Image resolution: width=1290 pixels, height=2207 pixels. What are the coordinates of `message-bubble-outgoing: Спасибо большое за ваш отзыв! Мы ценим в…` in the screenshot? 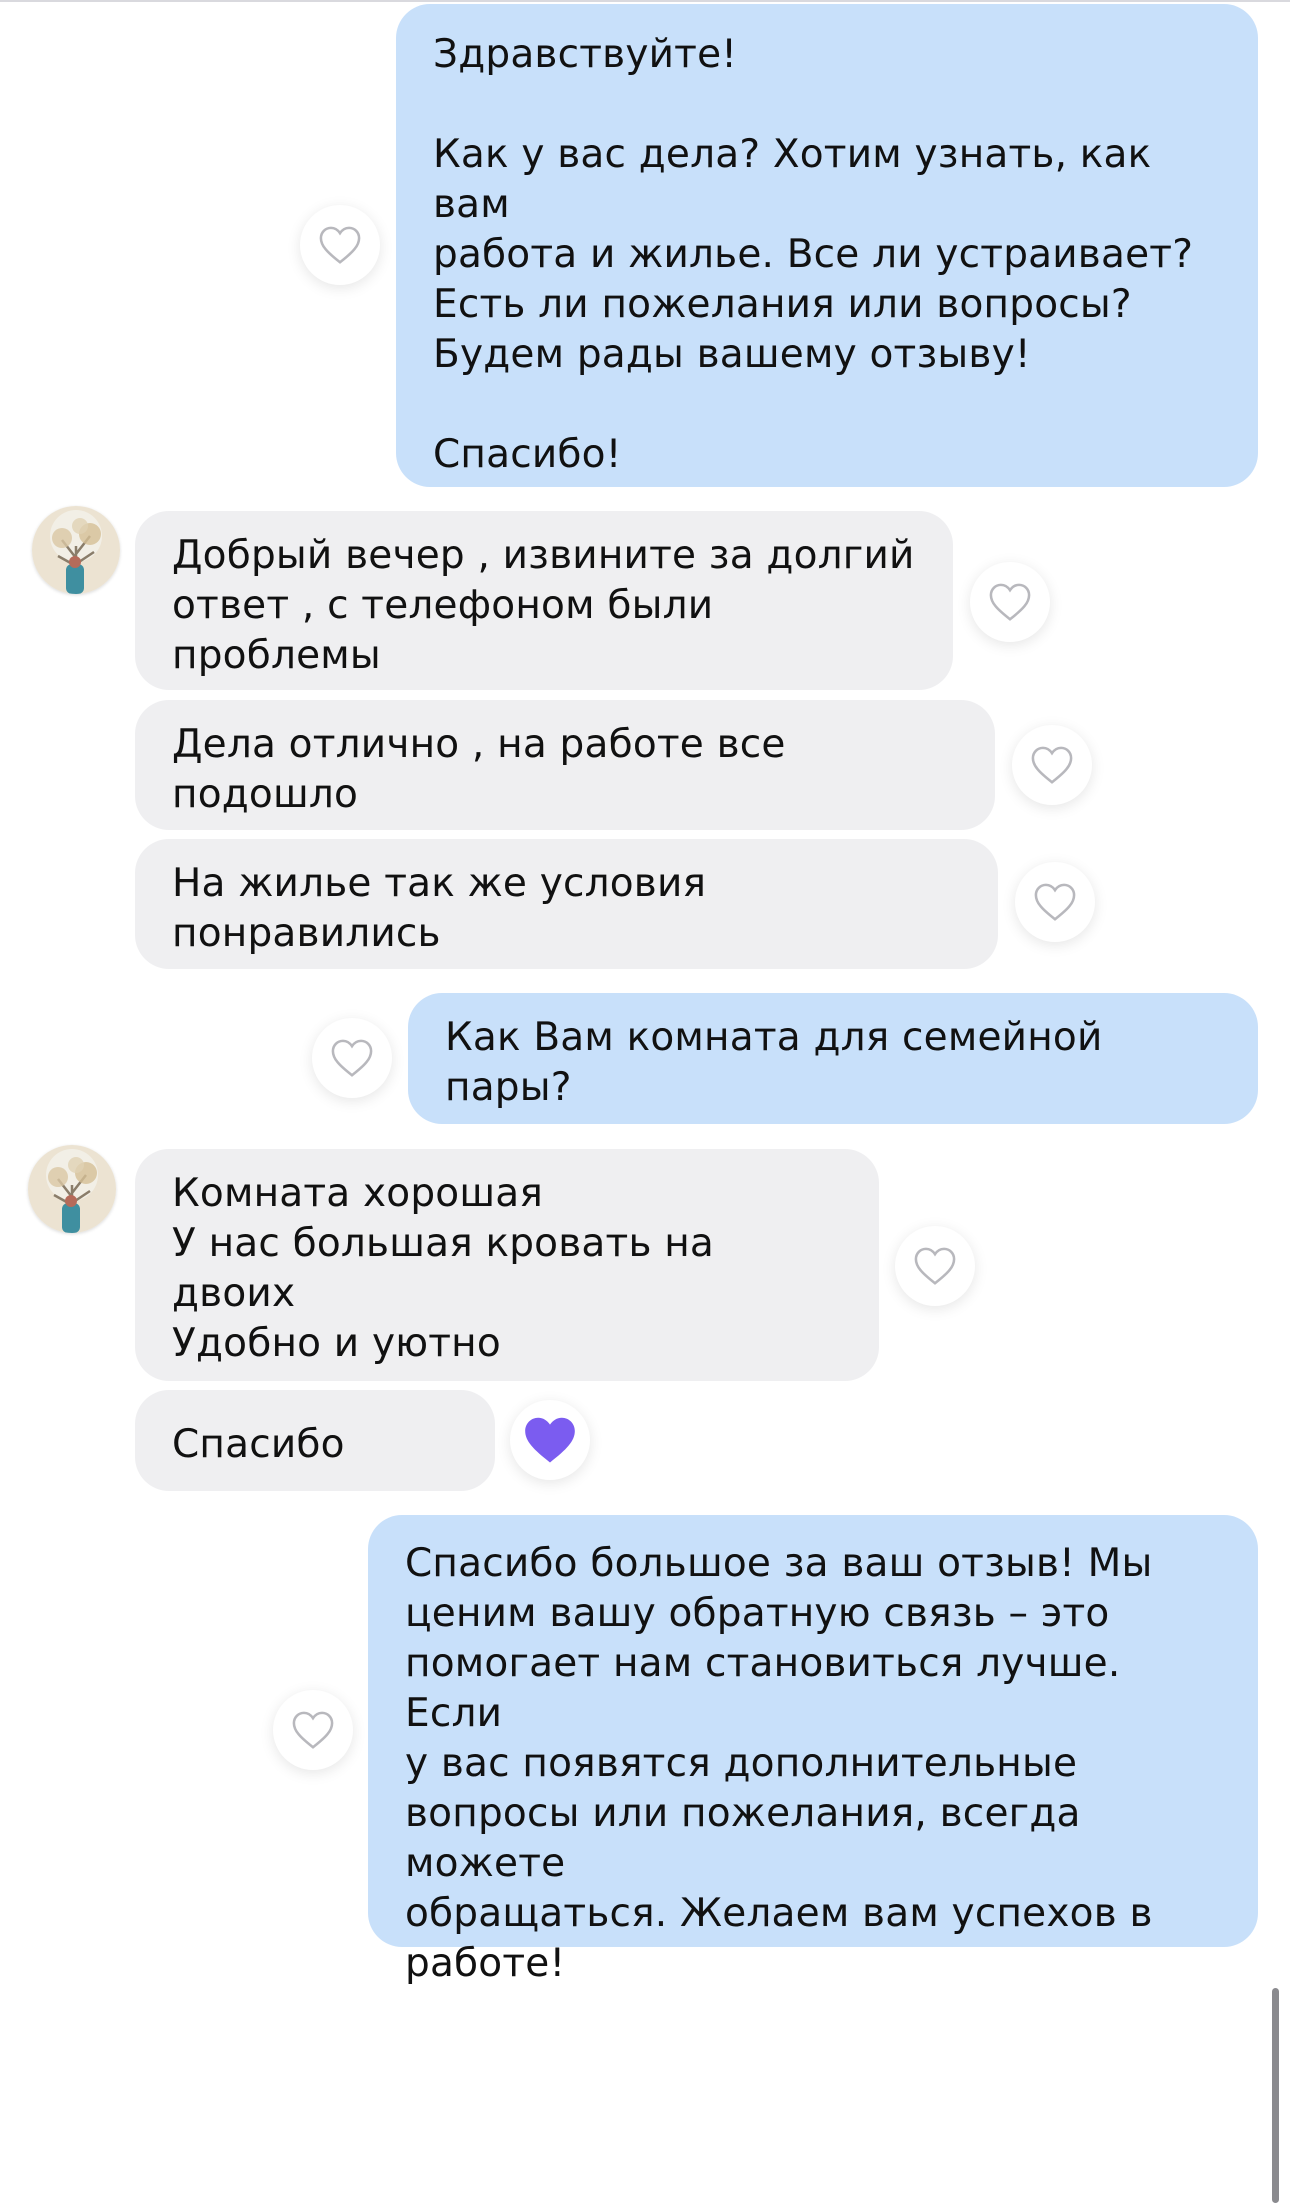 It's located at (813, 1750).